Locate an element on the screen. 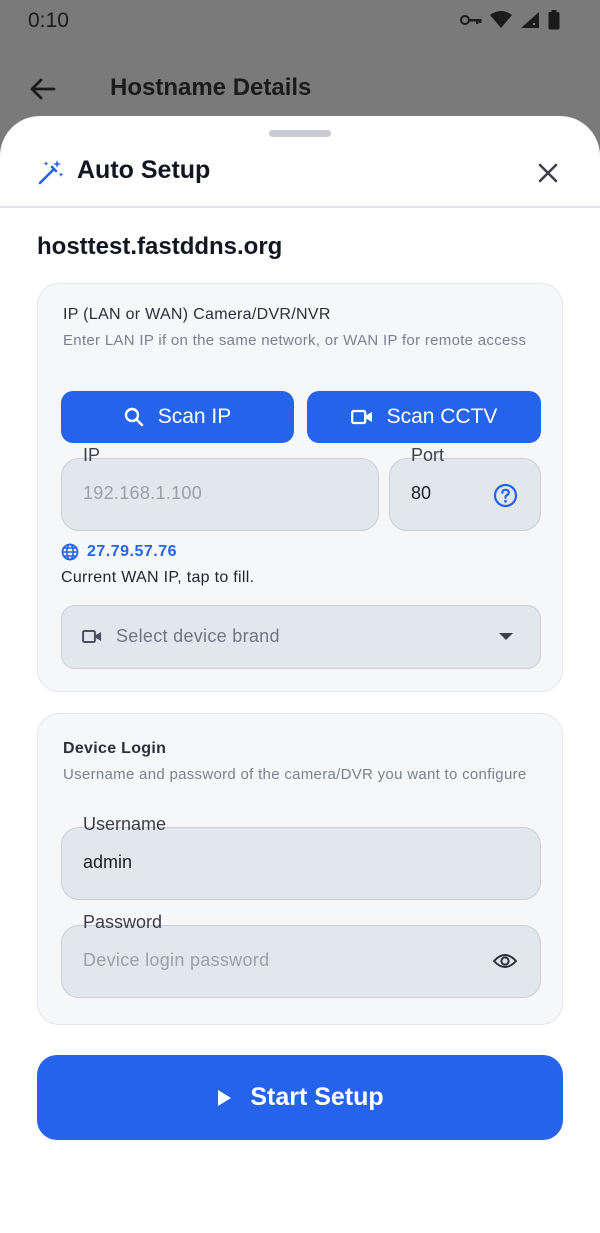  close-icon is located at coordinates (548, 173).